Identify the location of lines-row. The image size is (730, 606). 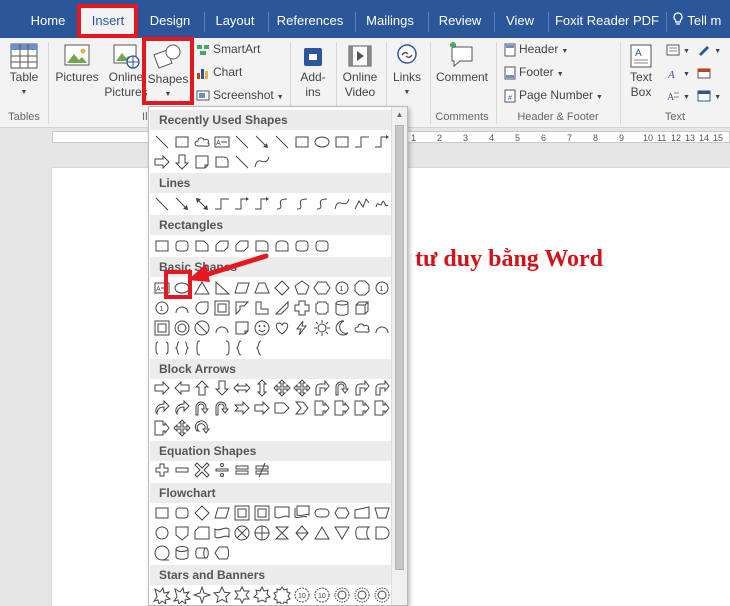
(272, 204).